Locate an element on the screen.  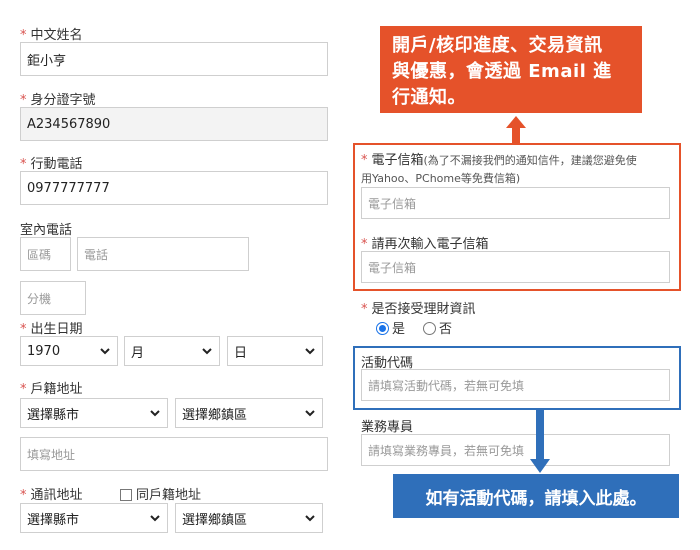
email-confirm-label: * 請再次輸入電子信箱 is located at coordinates (425, 244).